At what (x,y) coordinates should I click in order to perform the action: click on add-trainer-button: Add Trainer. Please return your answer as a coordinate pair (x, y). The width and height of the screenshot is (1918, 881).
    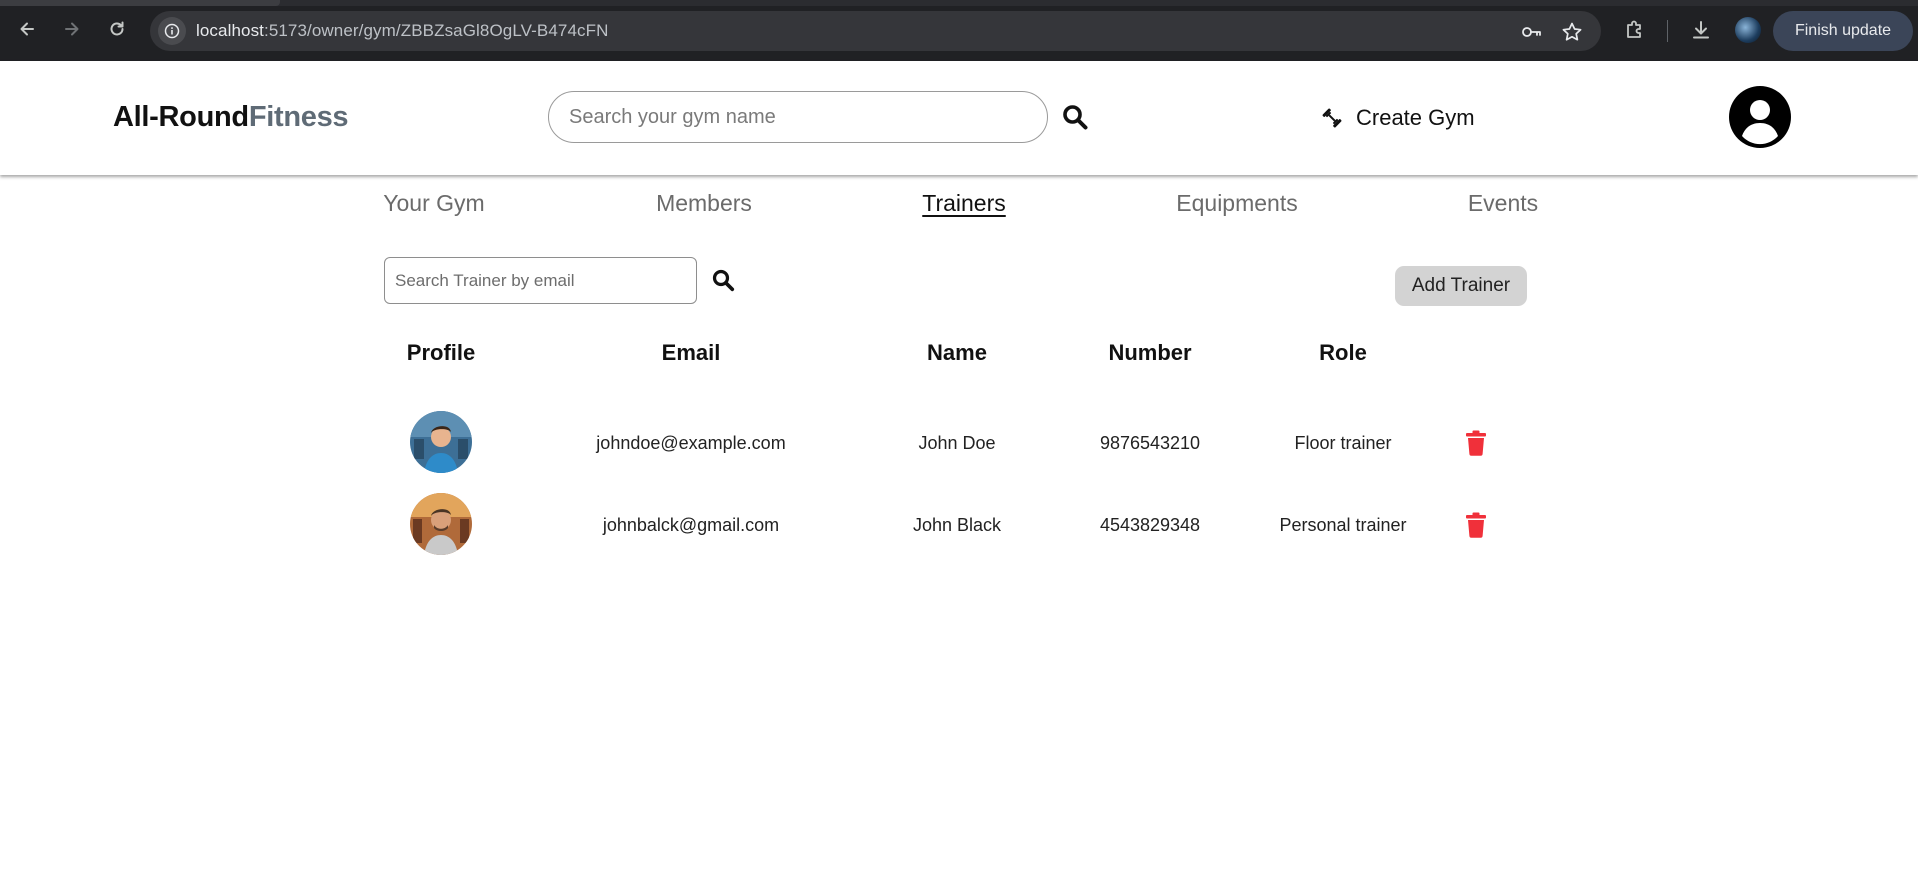
    Looking at the image, I should click on (1461, 286).